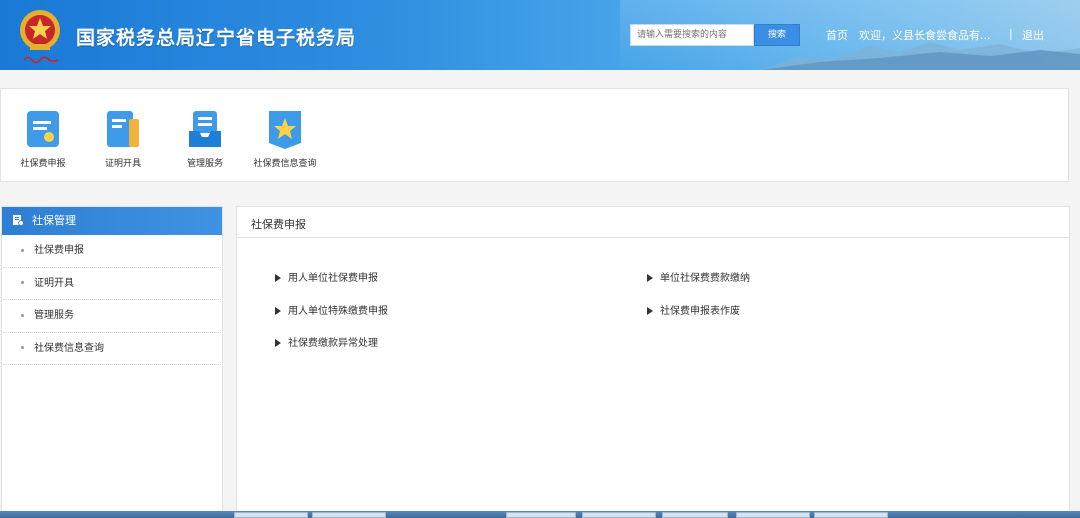  I want to click on sidebar-title: 社保管理, so click(54, 220).